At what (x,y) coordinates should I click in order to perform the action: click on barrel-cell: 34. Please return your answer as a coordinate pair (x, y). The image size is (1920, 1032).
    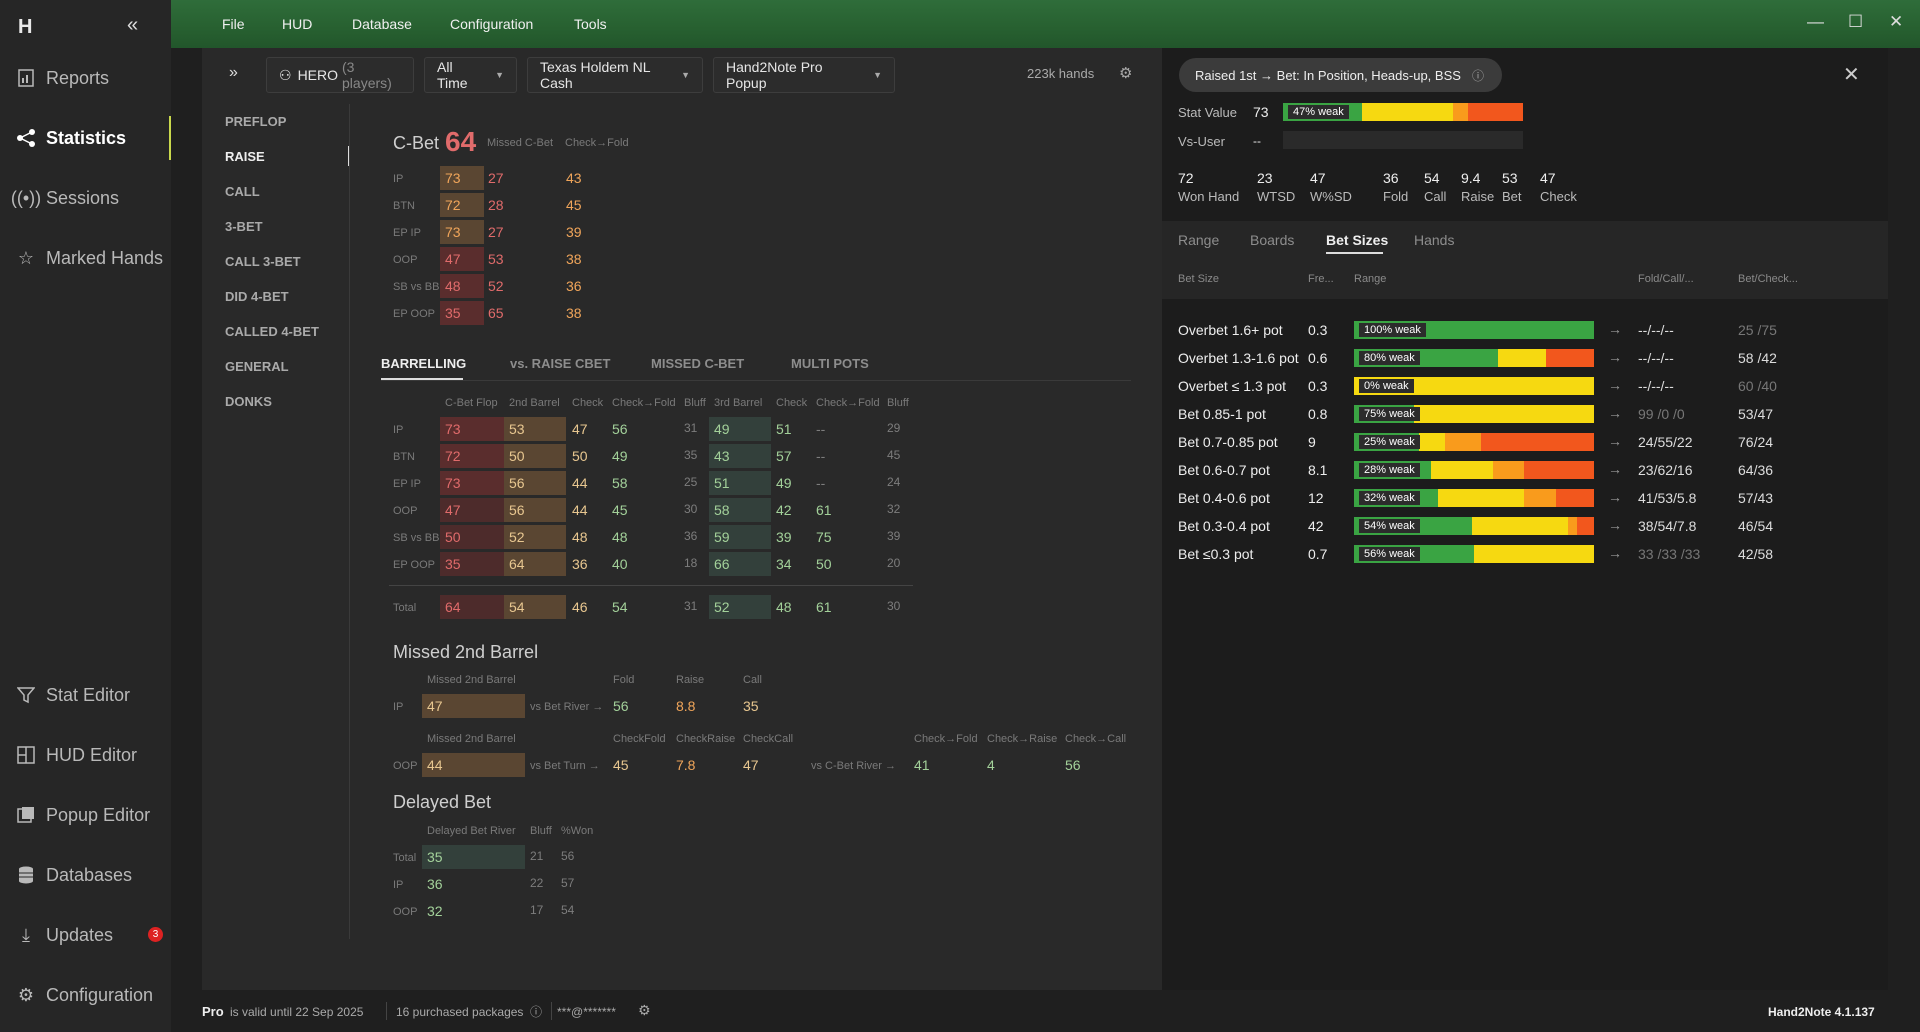
    Looking at the image, I should click on (784, 564).